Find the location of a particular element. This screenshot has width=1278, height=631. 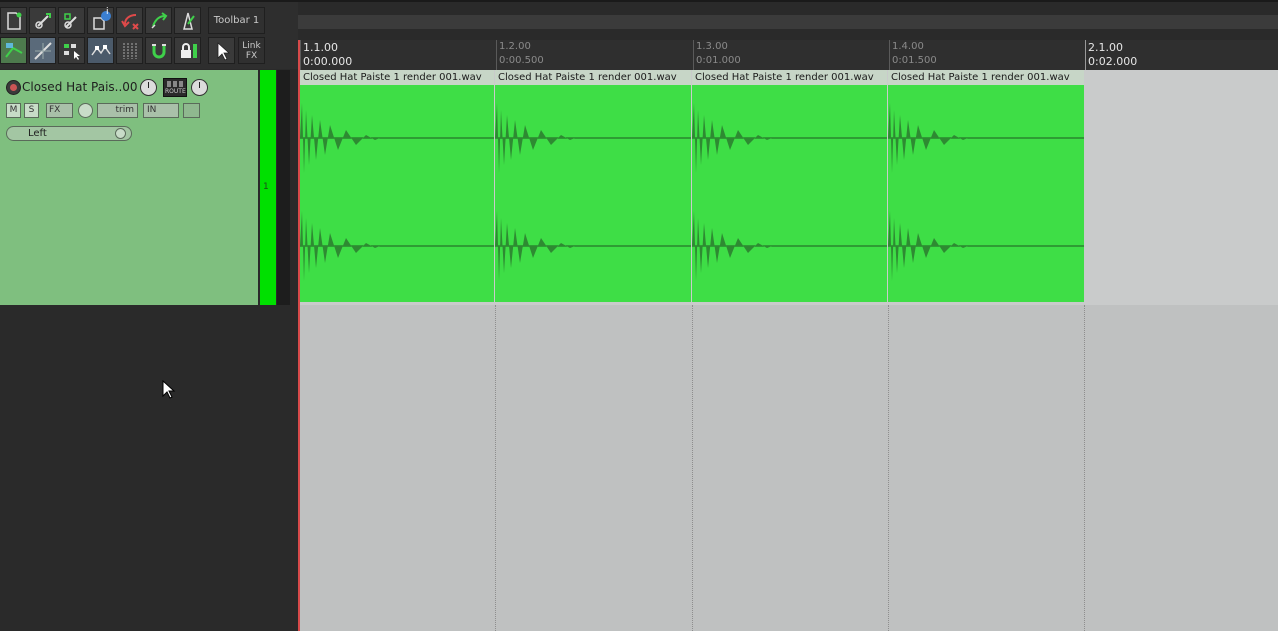

mouse-pointer-icon is located at coordinates (169, 391).